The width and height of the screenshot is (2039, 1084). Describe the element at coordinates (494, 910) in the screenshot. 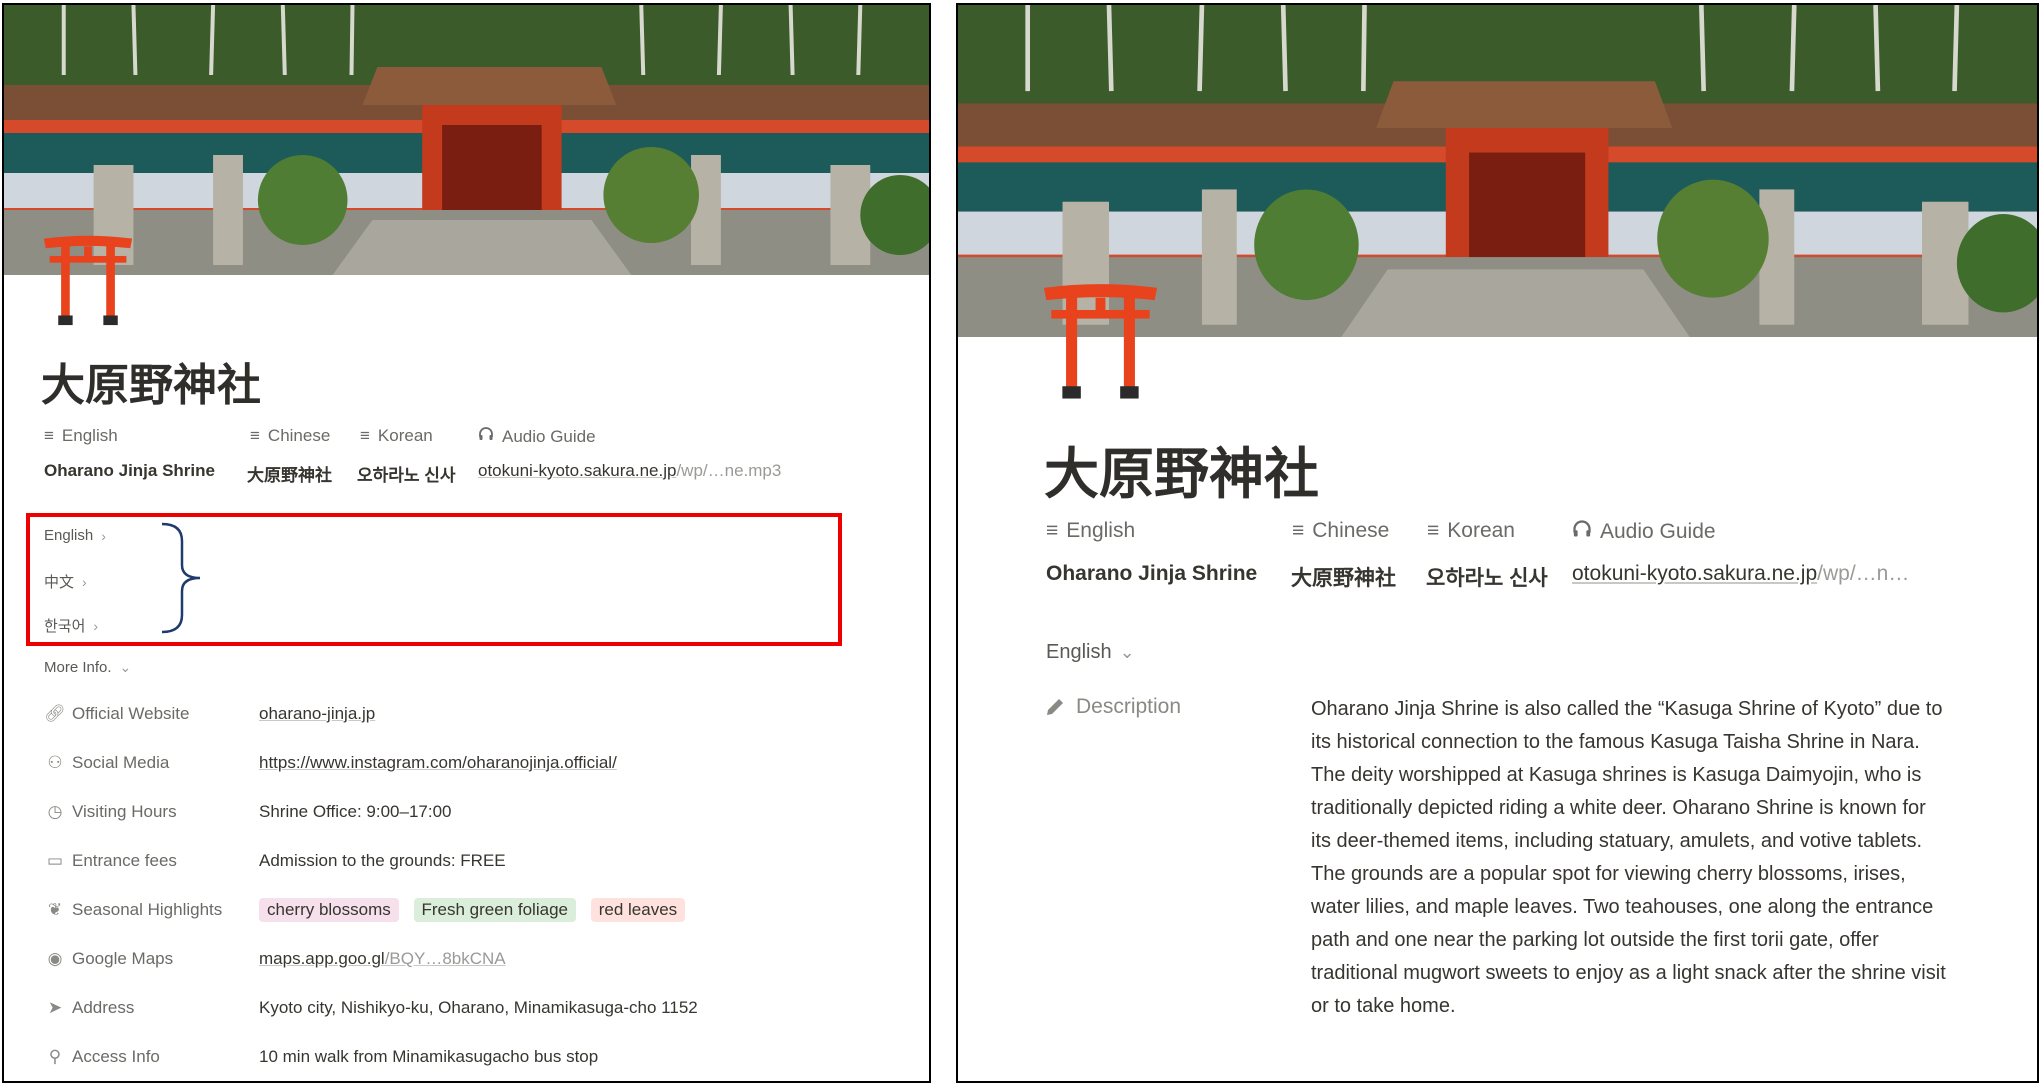

I see `tag-fresh-green-foliage: Fresh green foliage` at that location.